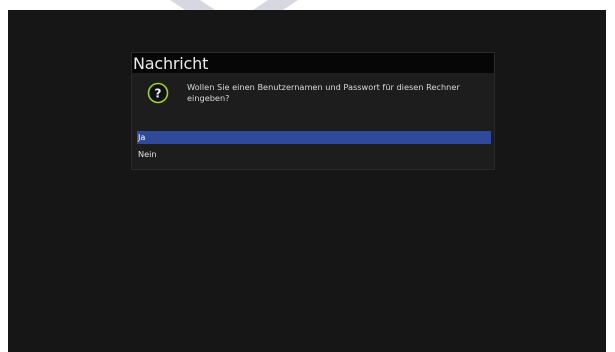 The image size is (615, 352). What do you see at coordinates (314, 146) in the screenshot?
I see `option-list: Ja Nein` at bounding box center [314, 146].